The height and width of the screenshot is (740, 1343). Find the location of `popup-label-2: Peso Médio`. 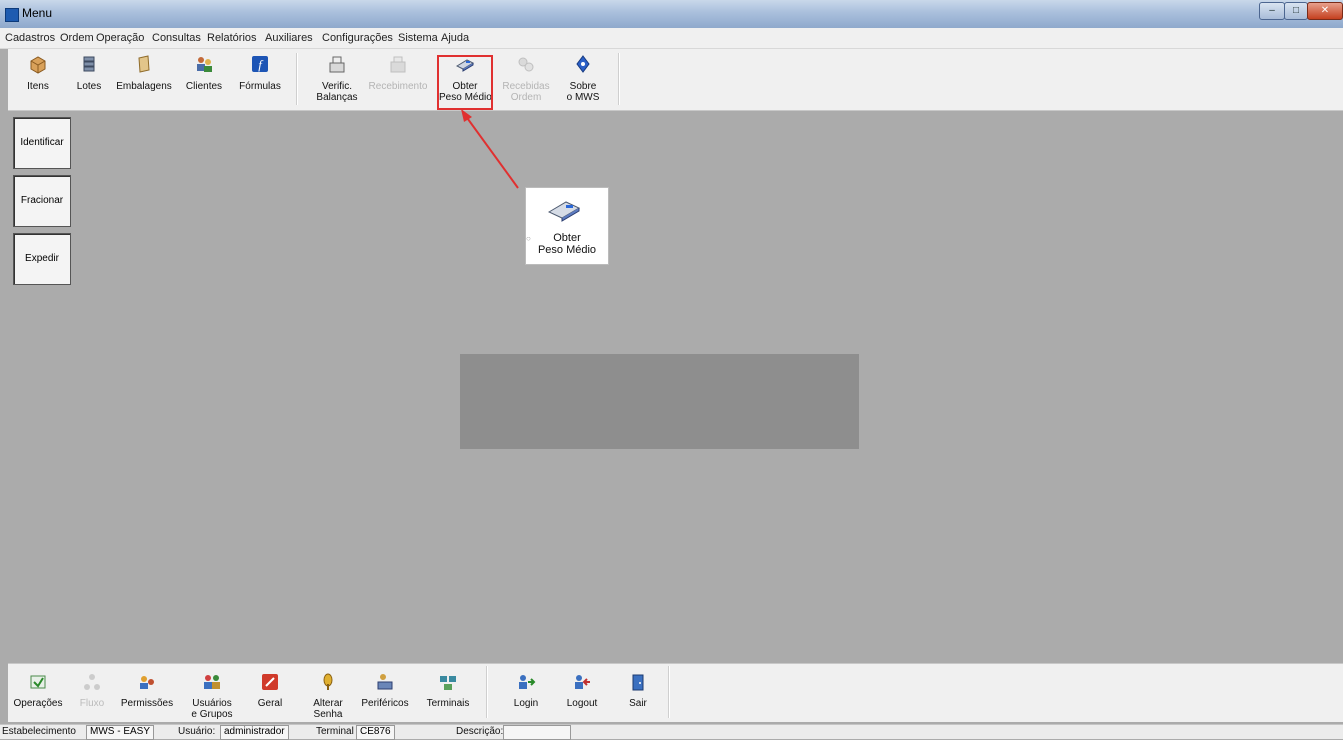

popup-label-2: Peso Médio is located at coordinates (567, 250).